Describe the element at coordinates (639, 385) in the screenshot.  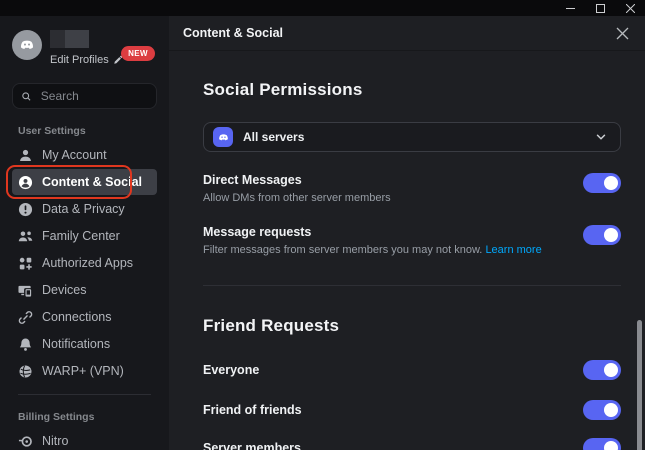
I see `scrollbar-thumb` at that location.